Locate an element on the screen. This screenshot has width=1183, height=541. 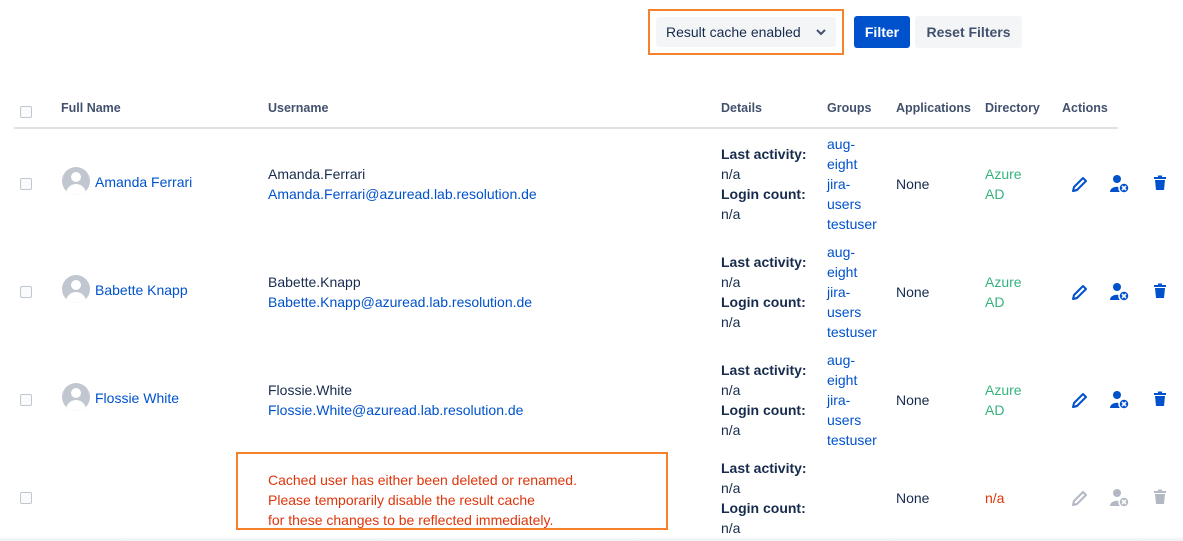
header-groups: Groups is located at coordinates (849, 108).